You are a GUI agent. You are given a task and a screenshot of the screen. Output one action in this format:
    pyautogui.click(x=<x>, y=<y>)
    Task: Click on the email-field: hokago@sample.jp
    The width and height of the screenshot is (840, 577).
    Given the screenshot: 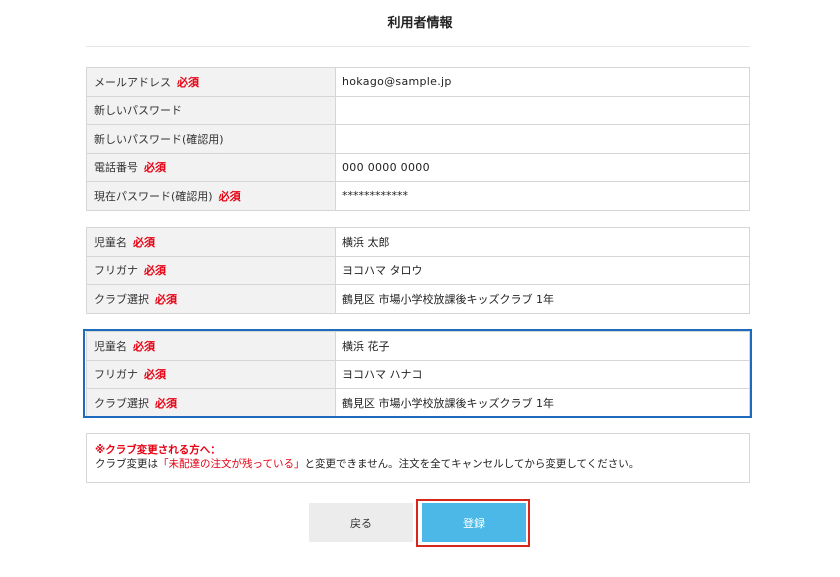 What is the action you would take?
    pyautogui.click(x=542, y=82)
    